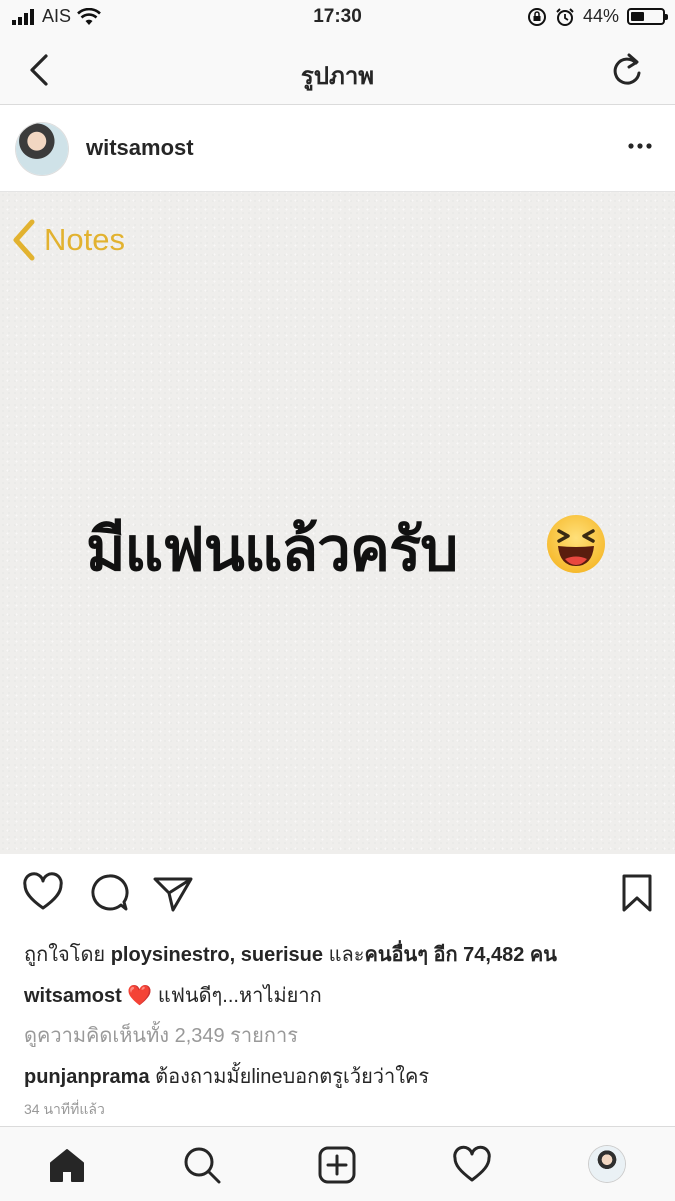 Image resolution: width=675 pixels, height=1201 pixels. What do you see at coordinates (337, 148) in the screenshot?
I see `post-header: witsamost` at bounding box center [337, 148].